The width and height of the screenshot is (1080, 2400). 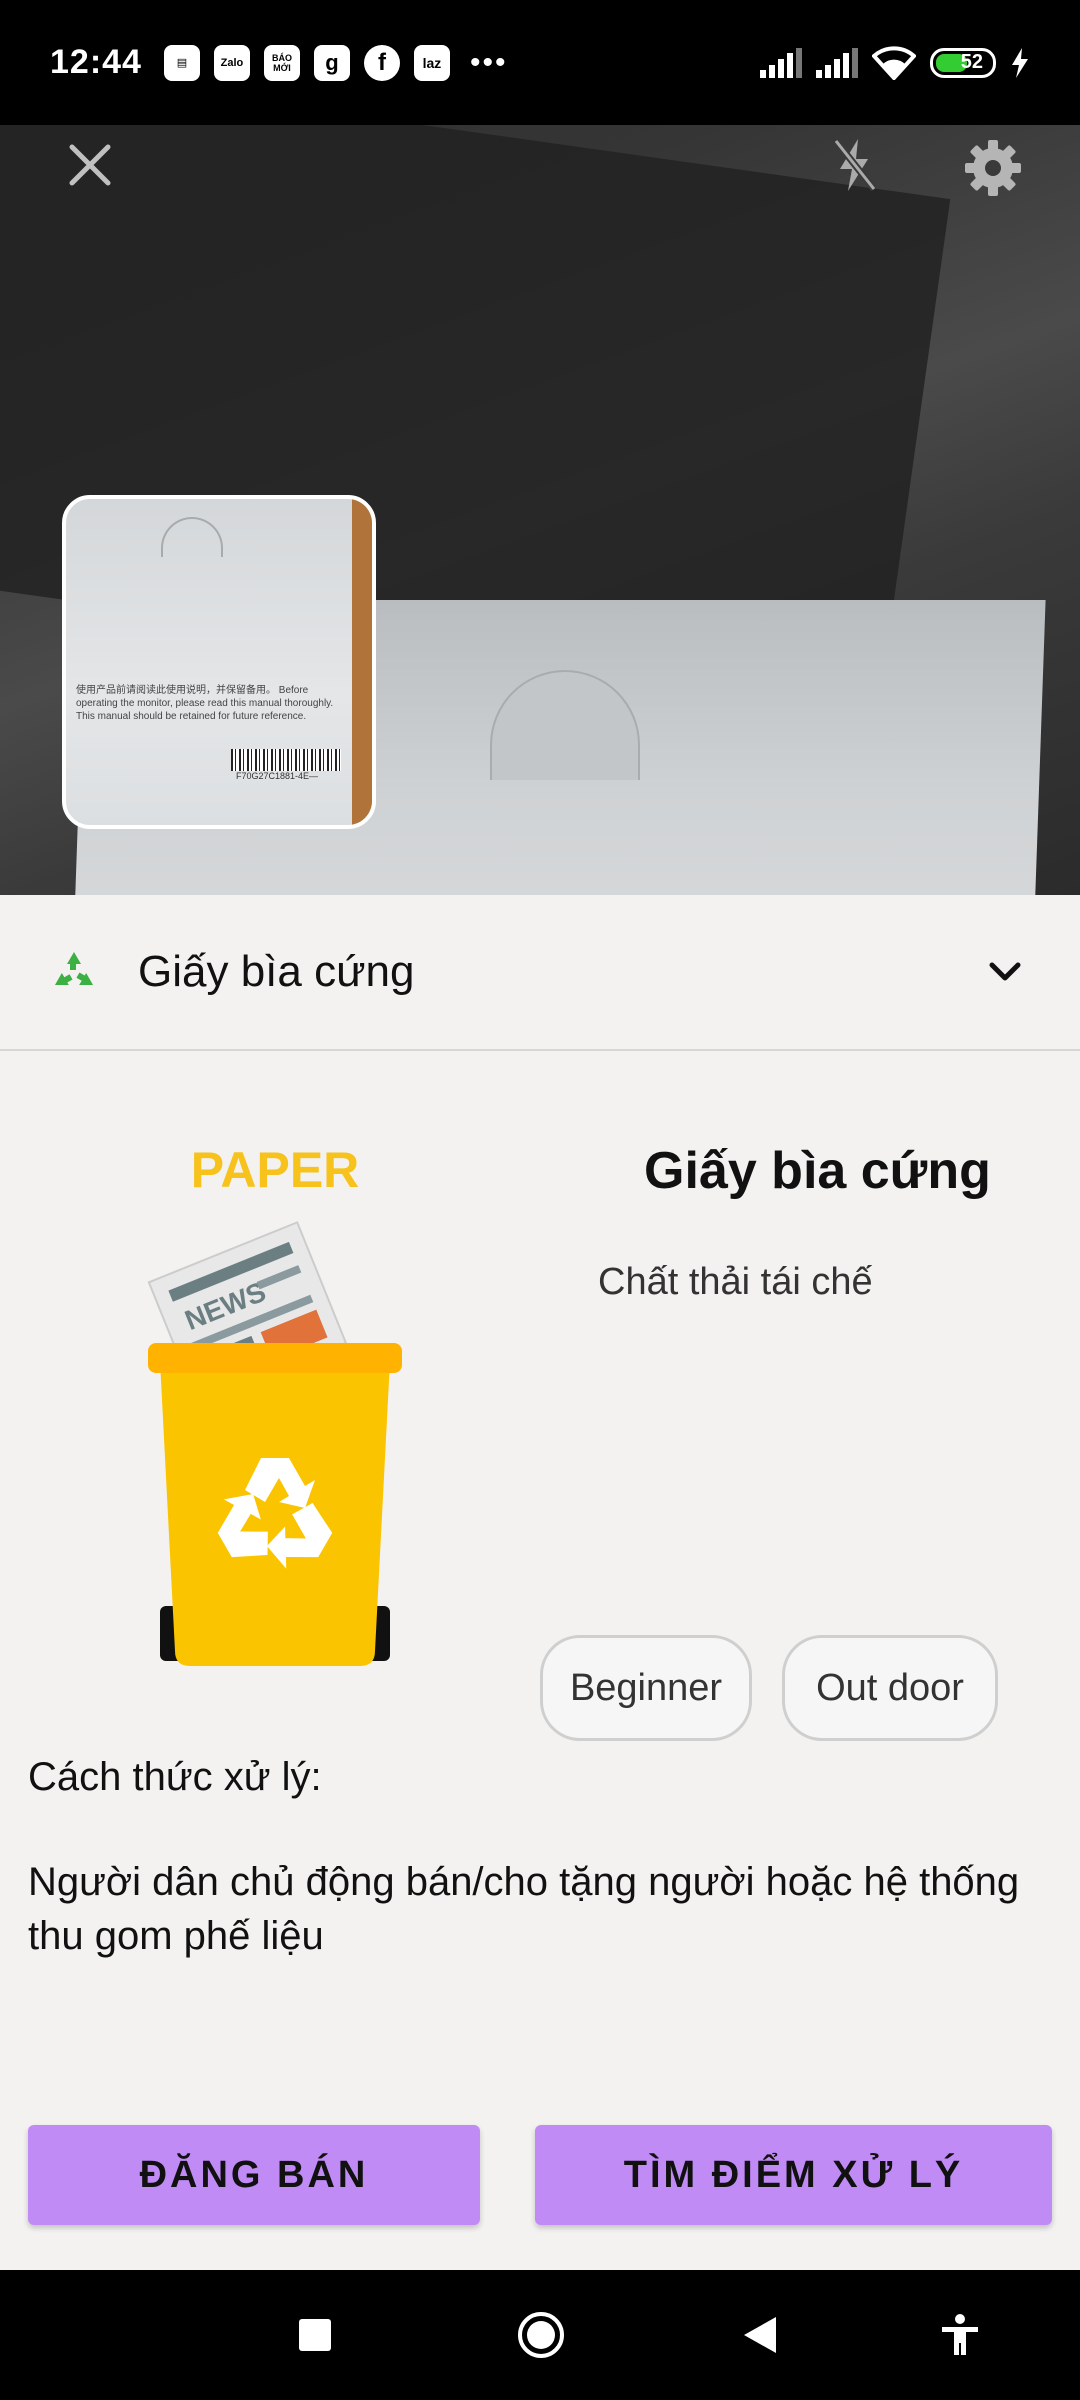 I want to click on barcode-image, so click(x=286, y=760).